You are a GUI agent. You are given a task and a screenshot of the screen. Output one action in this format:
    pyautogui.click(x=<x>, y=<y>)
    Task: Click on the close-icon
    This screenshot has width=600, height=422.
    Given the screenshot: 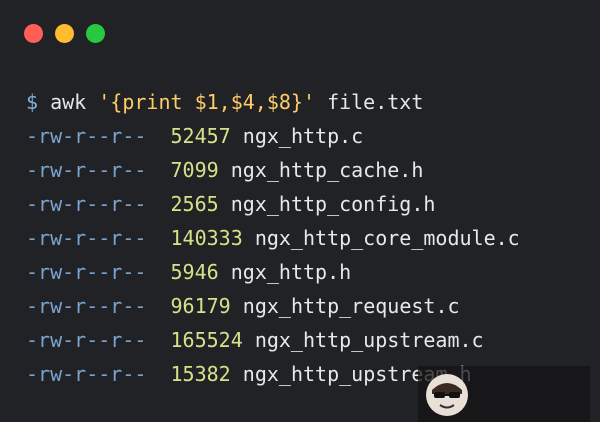 What is the action you would take?
    pyautogui.click(x=33, y=33)
    